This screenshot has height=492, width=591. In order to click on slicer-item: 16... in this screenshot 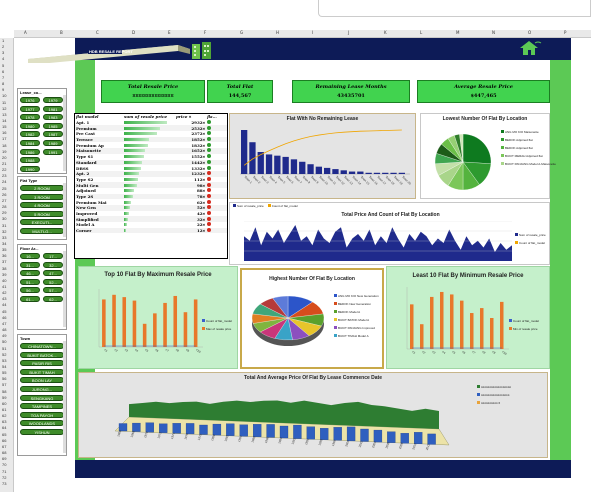, I will do `click(30, 256)`.